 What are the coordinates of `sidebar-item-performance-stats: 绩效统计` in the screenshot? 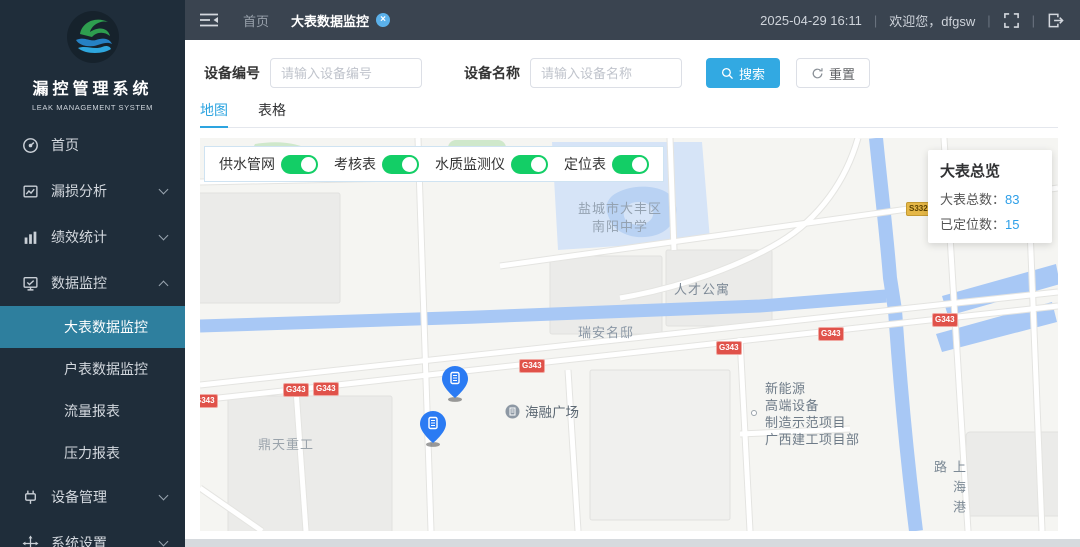 It's located at (92, 237).